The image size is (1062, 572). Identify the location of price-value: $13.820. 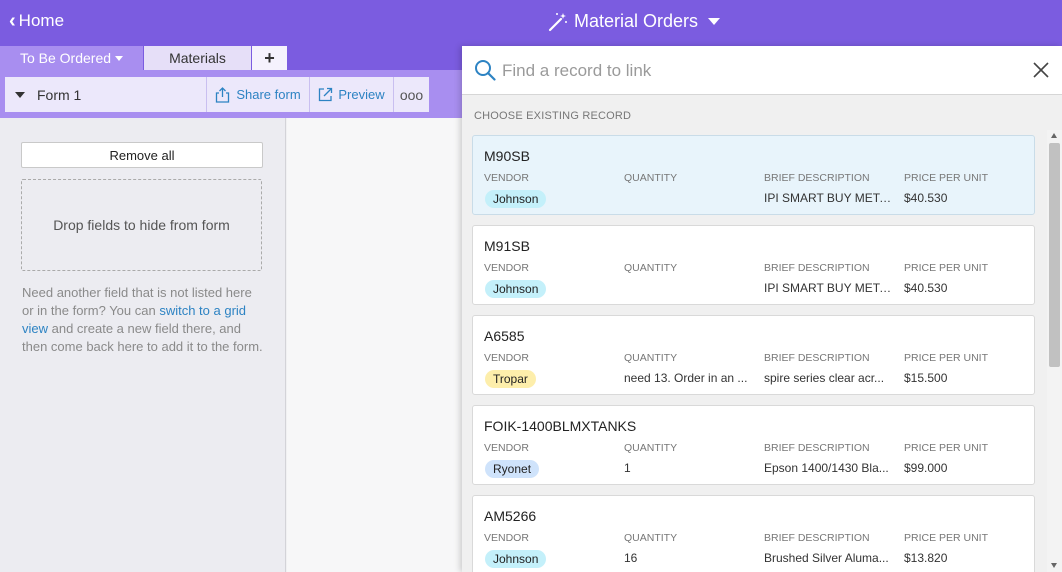
(926, 558).